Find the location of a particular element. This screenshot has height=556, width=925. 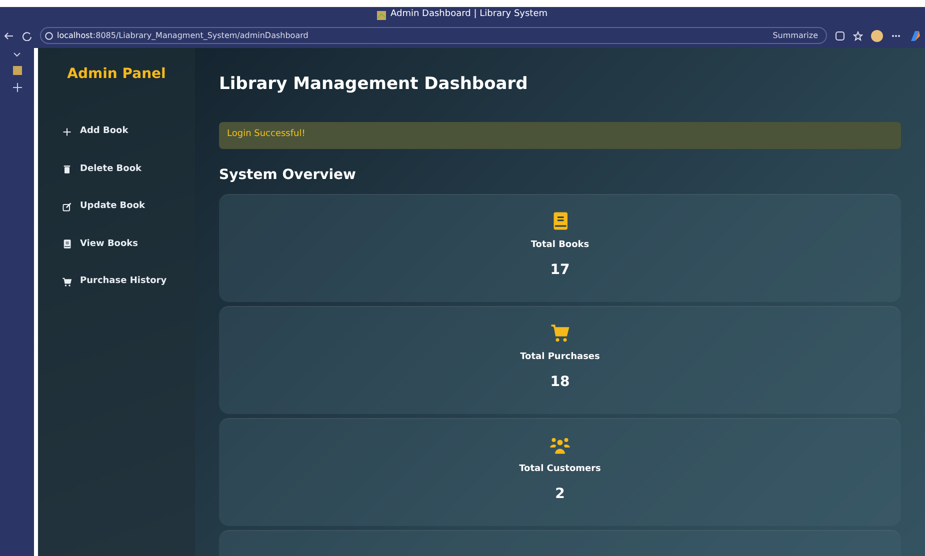

sidebar-link: Update Book is located at coordinates (116, 207).